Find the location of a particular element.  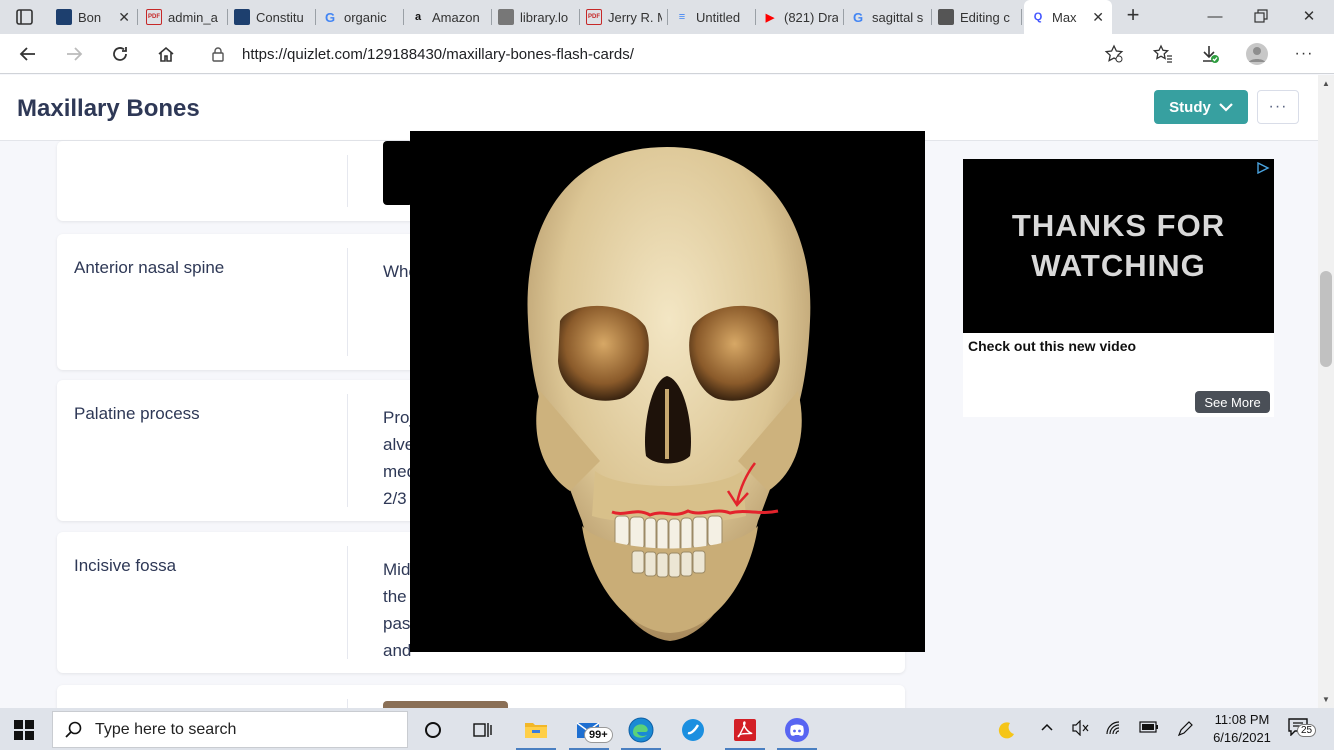

cortana-button is located at coordinates (433, 730).